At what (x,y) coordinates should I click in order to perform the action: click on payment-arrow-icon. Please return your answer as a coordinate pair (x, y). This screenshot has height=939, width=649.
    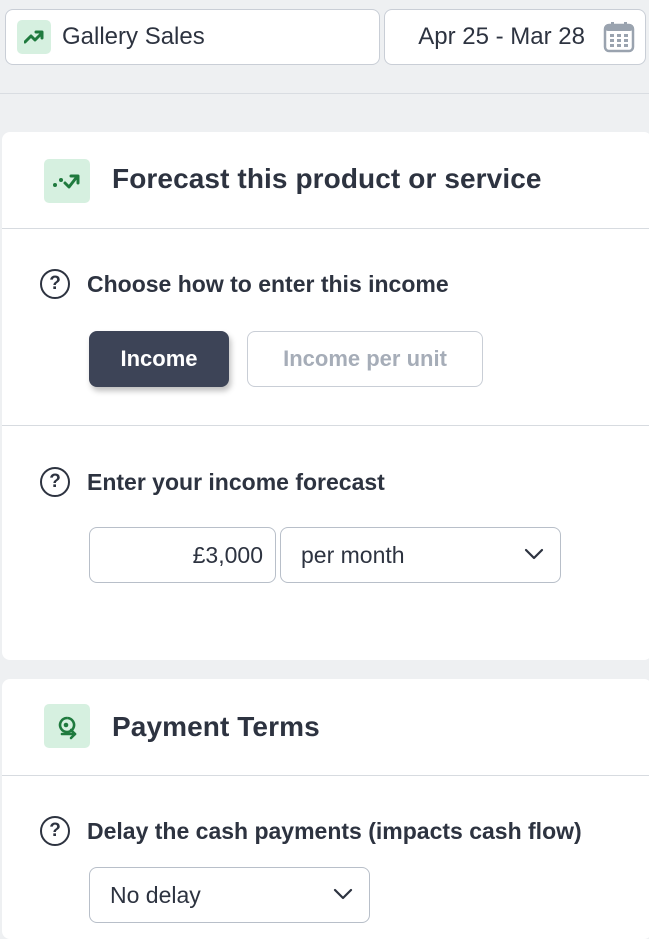
    Looking at the image, I should click on (67, 726).